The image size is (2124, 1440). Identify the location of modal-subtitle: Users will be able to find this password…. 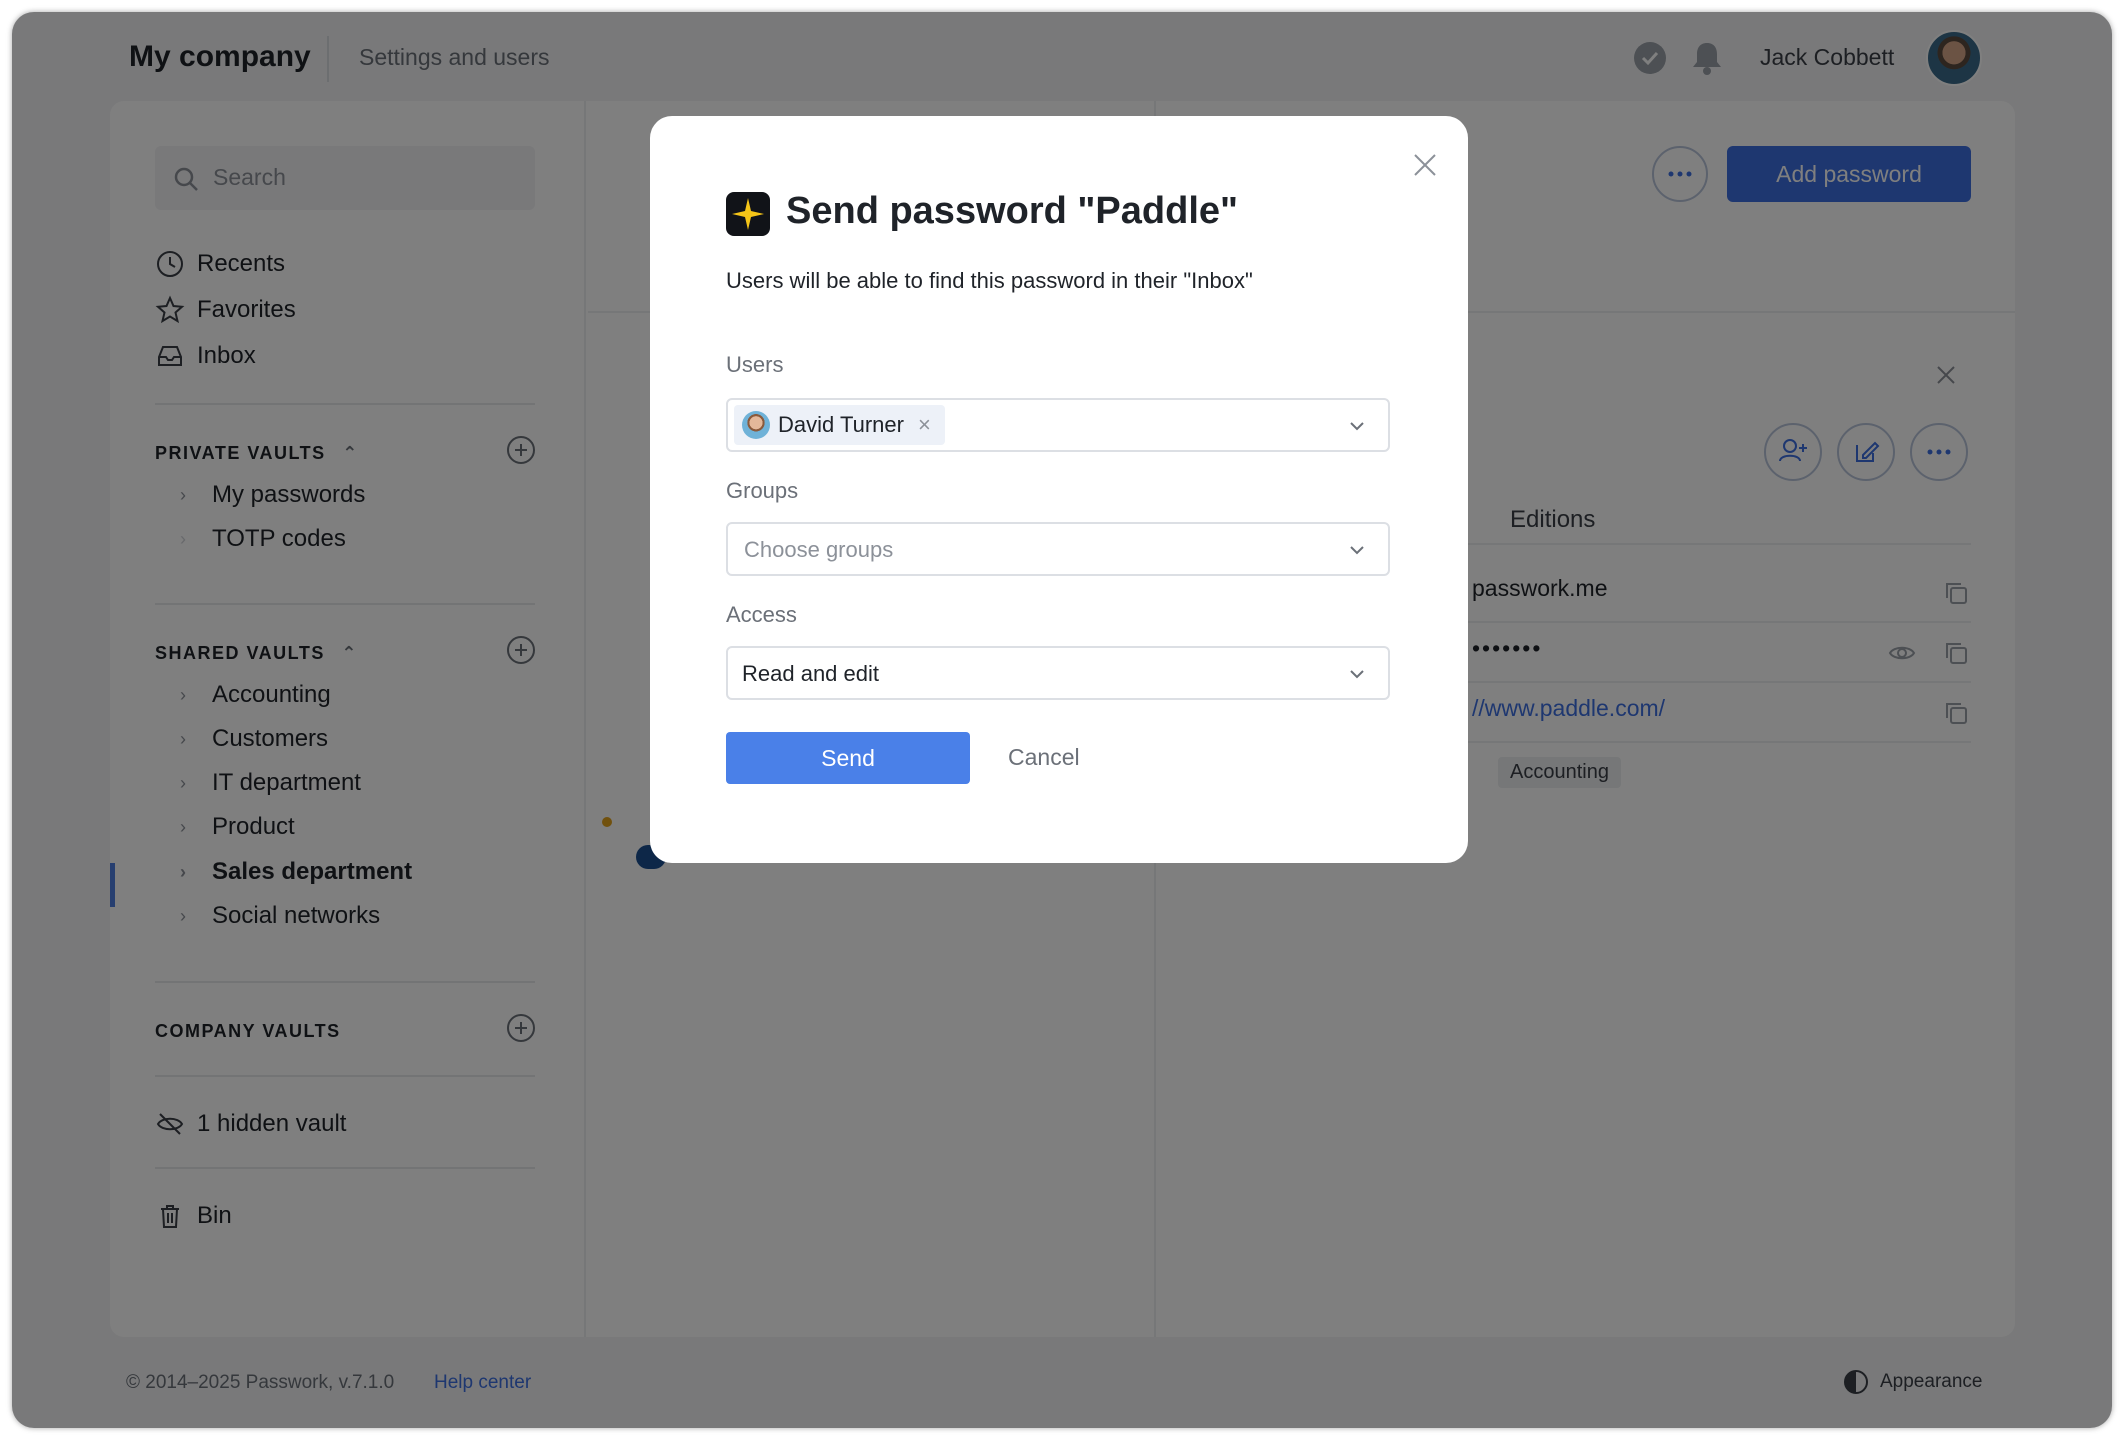
(989, 280).